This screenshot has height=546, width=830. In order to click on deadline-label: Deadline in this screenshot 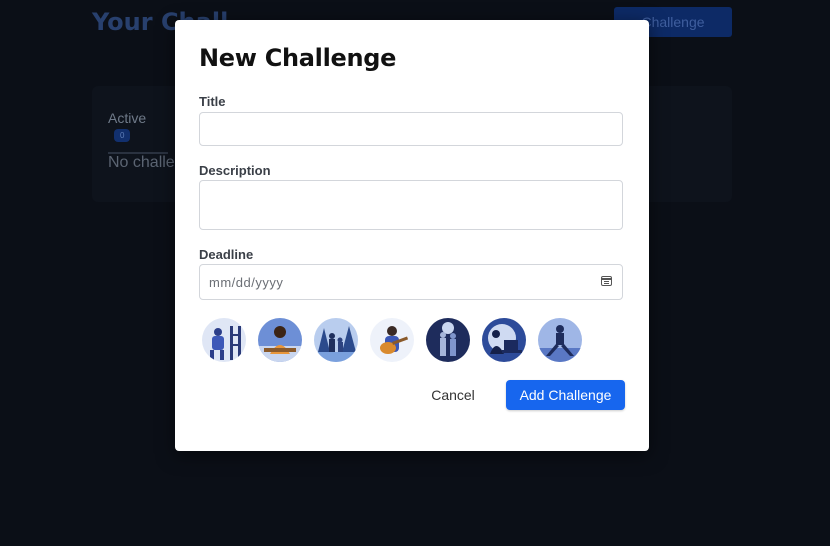, I will do `click(226, 254)`.